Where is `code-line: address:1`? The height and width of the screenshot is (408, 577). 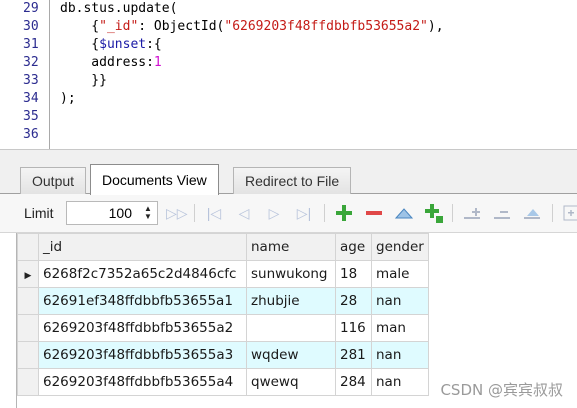
code-line: address:1 is located at coordinates (318, 63).